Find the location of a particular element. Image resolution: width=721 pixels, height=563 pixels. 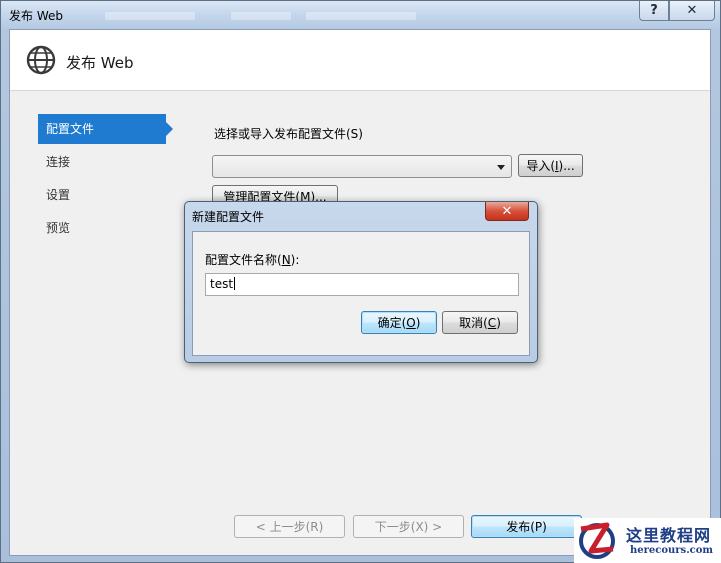

nav-item-settings: 设置 is located at coordinates (109, 195).